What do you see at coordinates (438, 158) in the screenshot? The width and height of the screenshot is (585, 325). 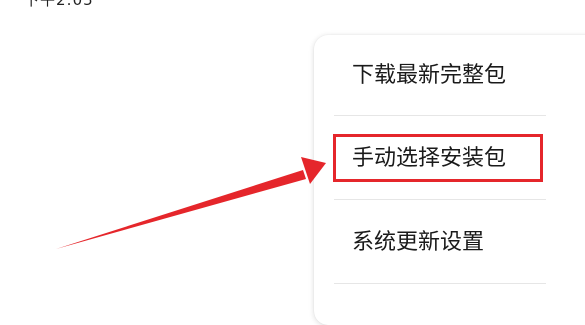 I see `highlight-box` at bounding box center [438, 158].